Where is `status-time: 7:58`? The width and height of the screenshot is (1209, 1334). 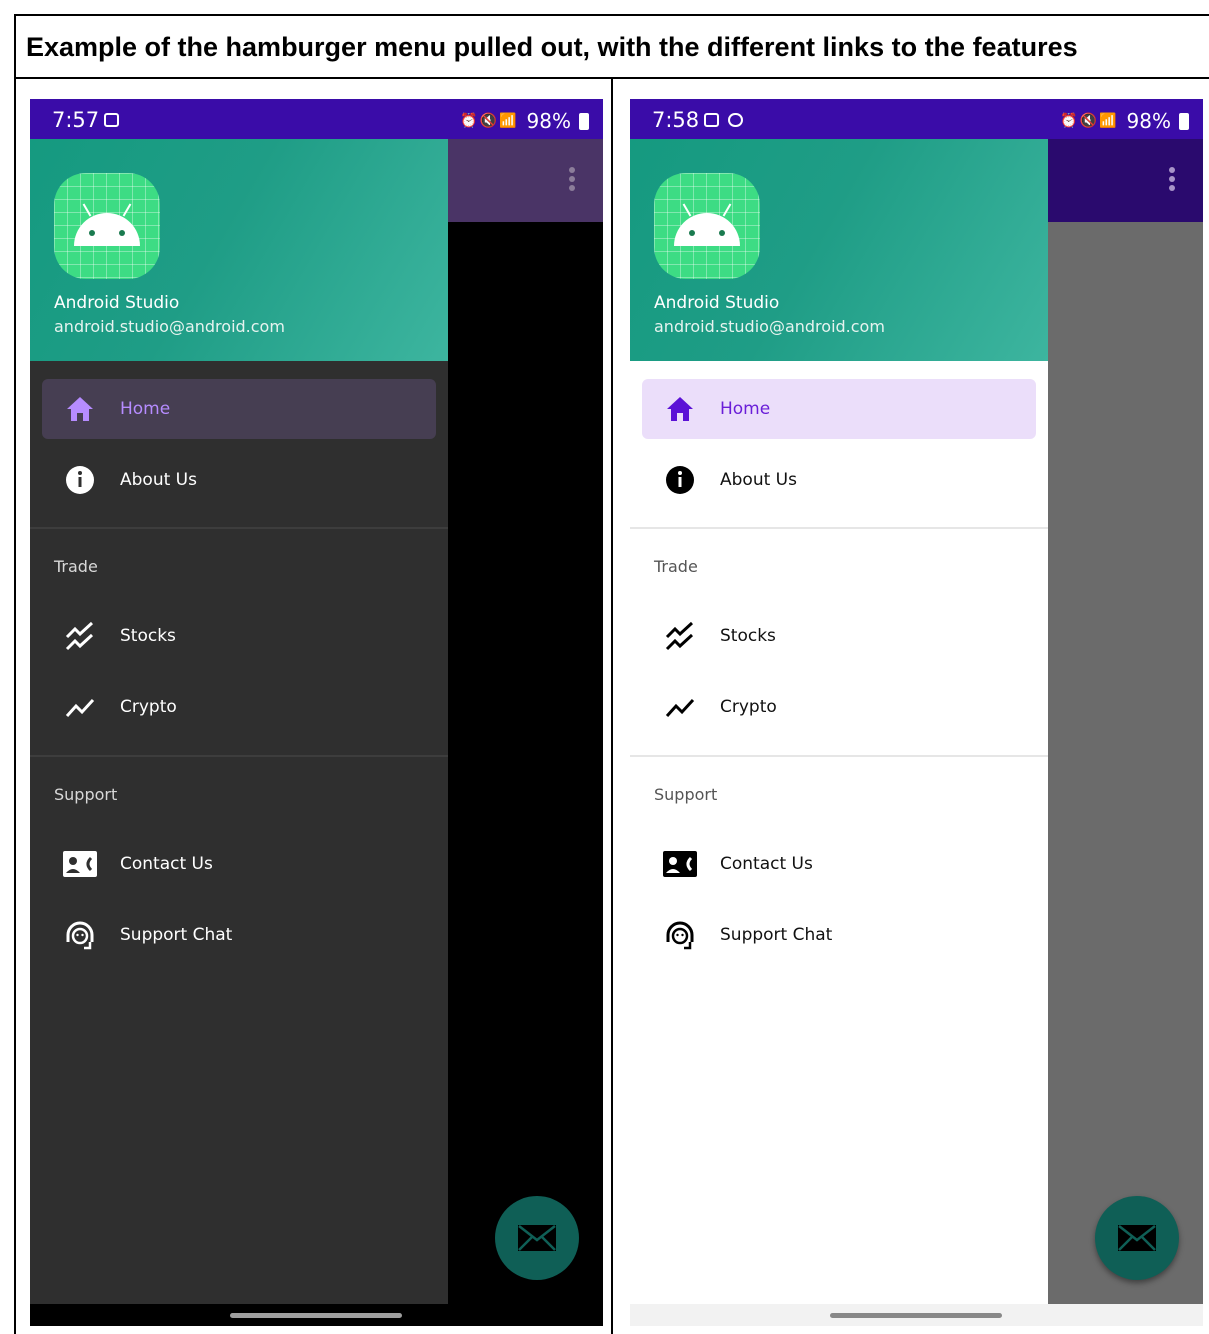
status-time: 7:58 is located at coordinates (676, 120).